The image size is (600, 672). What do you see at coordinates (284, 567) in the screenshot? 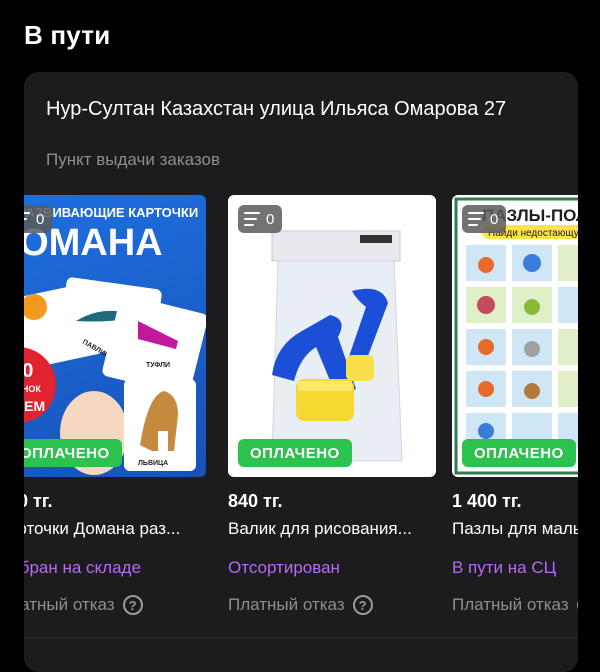
I see `item-status: Отсортирован` at bounding box center [284, 567].